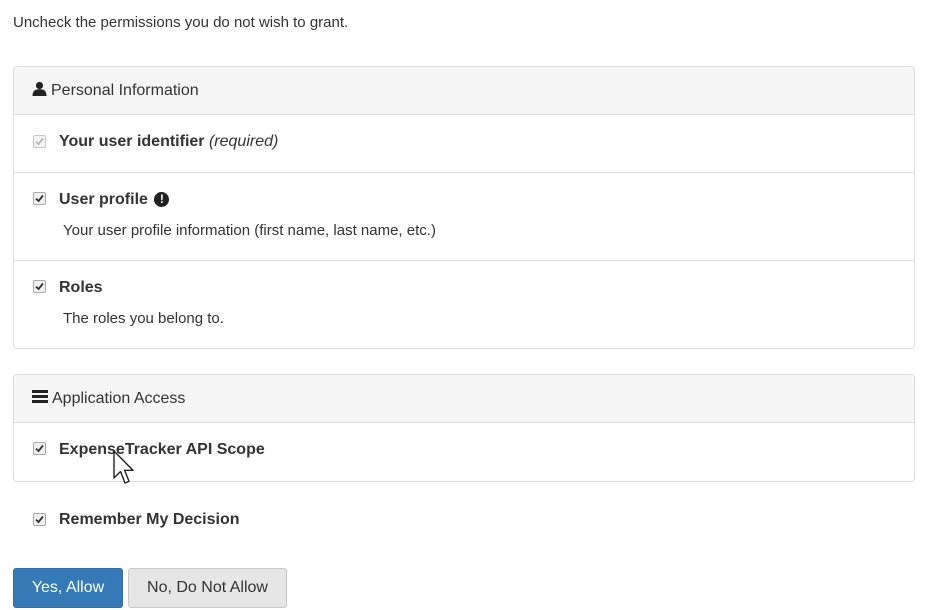 The width and height of the screenshot is (935, 610). Describe the element at coordinates (119, 398) in the screenshot. I see `application-access-title: Application Access` at that location.